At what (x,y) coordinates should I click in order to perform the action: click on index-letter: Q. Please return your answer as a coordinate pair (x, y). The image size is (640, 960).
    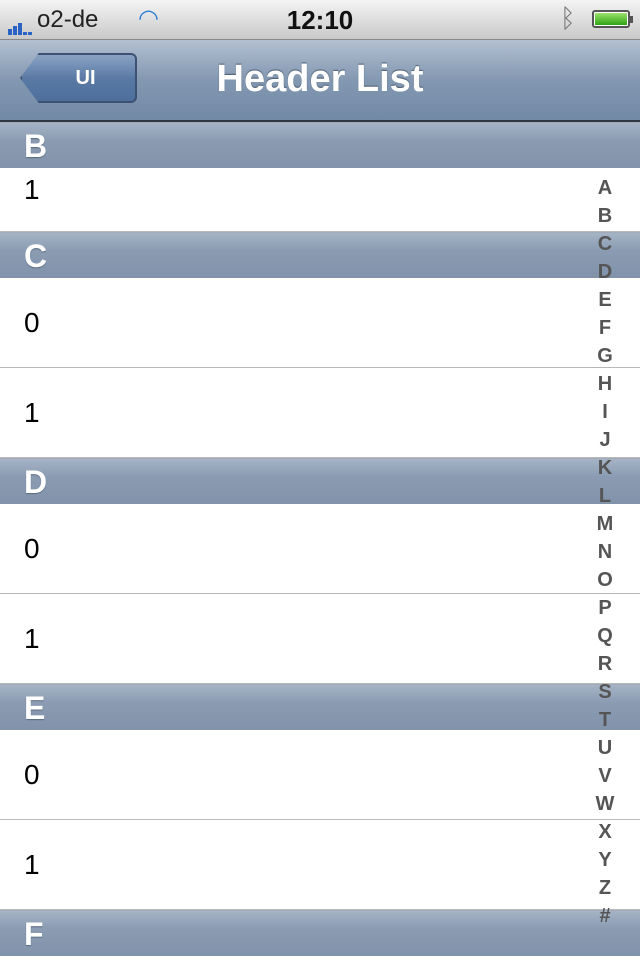
    Looking at the image, I should click on (605, 636).